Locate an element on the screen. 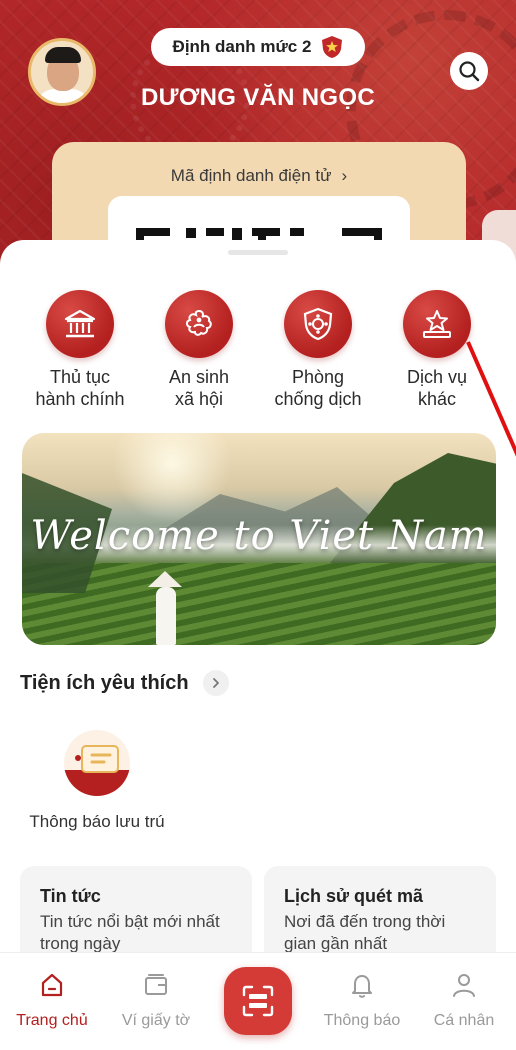 The height and width of the screenshot is (1050, 516). avatar is located at coordinates (62, 72).